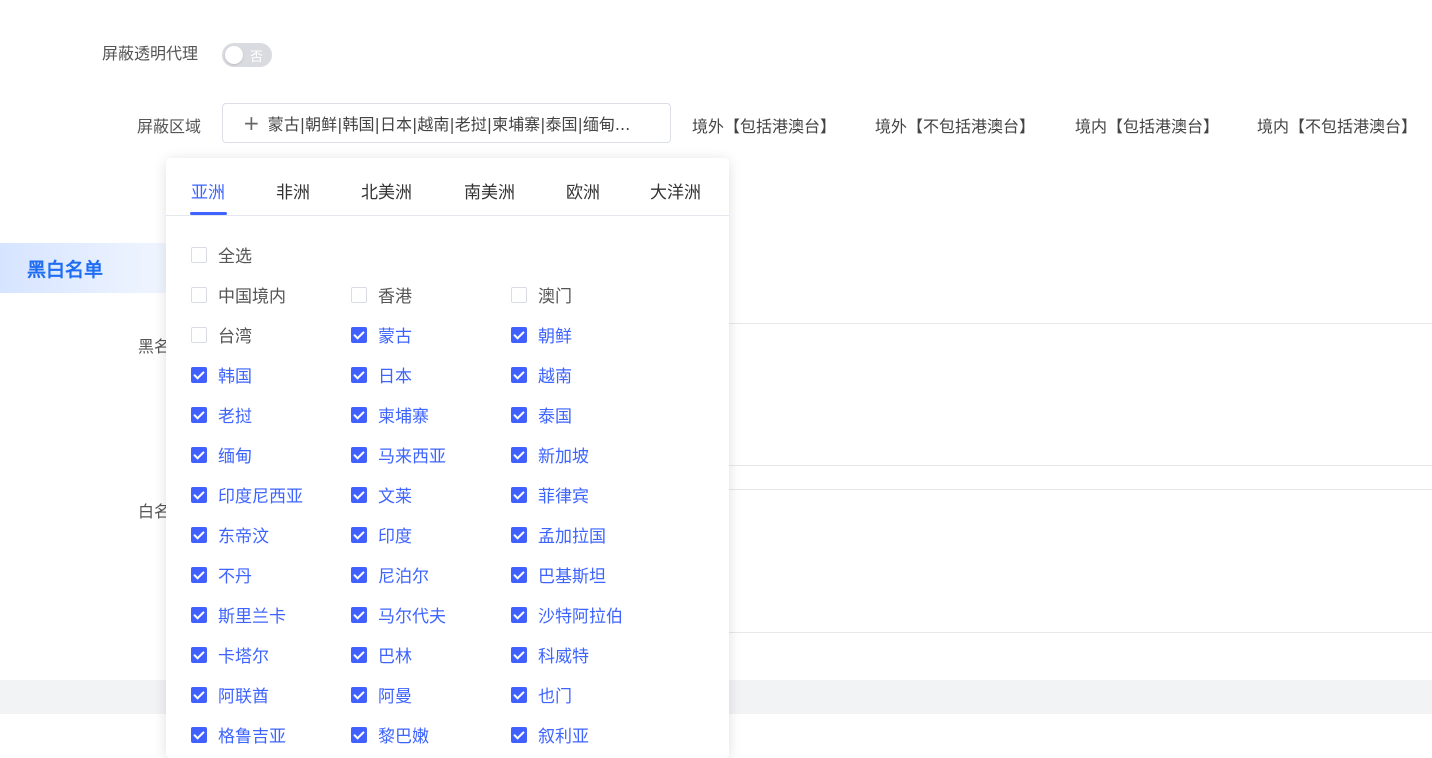  I want to click on transparent-proxy-label: 屏蔽透明代理, so click(150, 53).